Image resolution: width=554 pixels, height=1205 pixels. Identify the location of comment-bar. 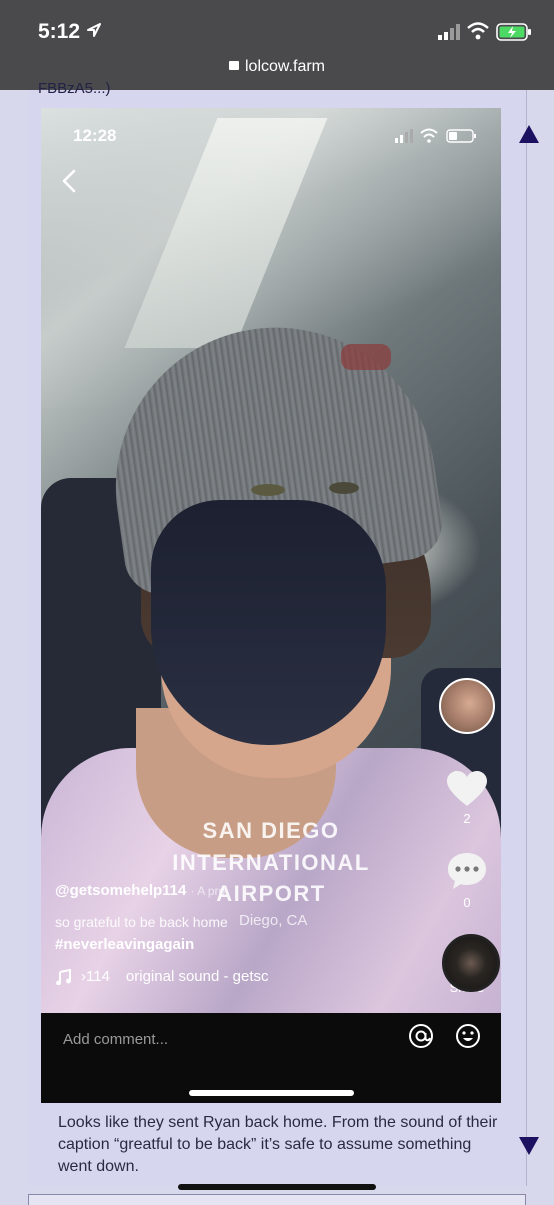
(271, 1058).